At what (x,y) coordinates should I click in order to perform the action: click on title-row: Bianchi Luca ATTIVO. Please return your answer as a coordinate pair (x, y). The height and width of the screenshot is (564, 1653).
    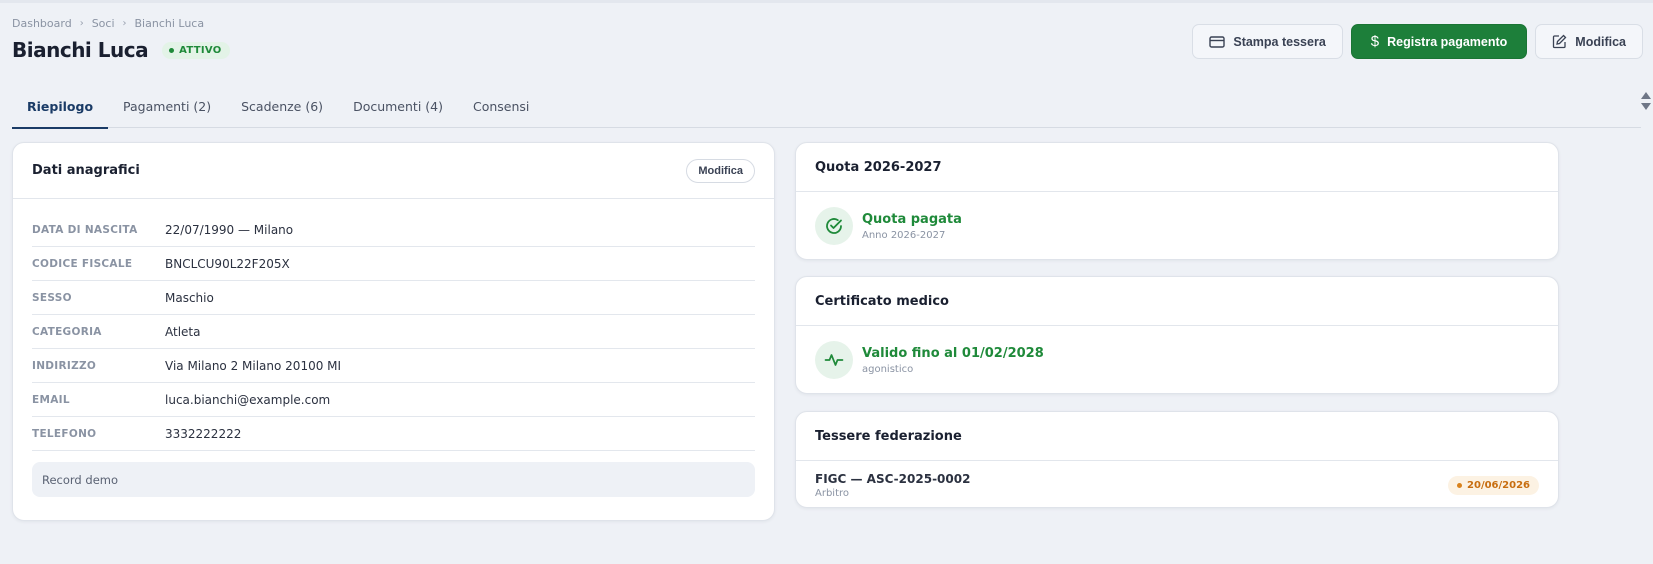
    Looking at the image, I should click on (121, 50).